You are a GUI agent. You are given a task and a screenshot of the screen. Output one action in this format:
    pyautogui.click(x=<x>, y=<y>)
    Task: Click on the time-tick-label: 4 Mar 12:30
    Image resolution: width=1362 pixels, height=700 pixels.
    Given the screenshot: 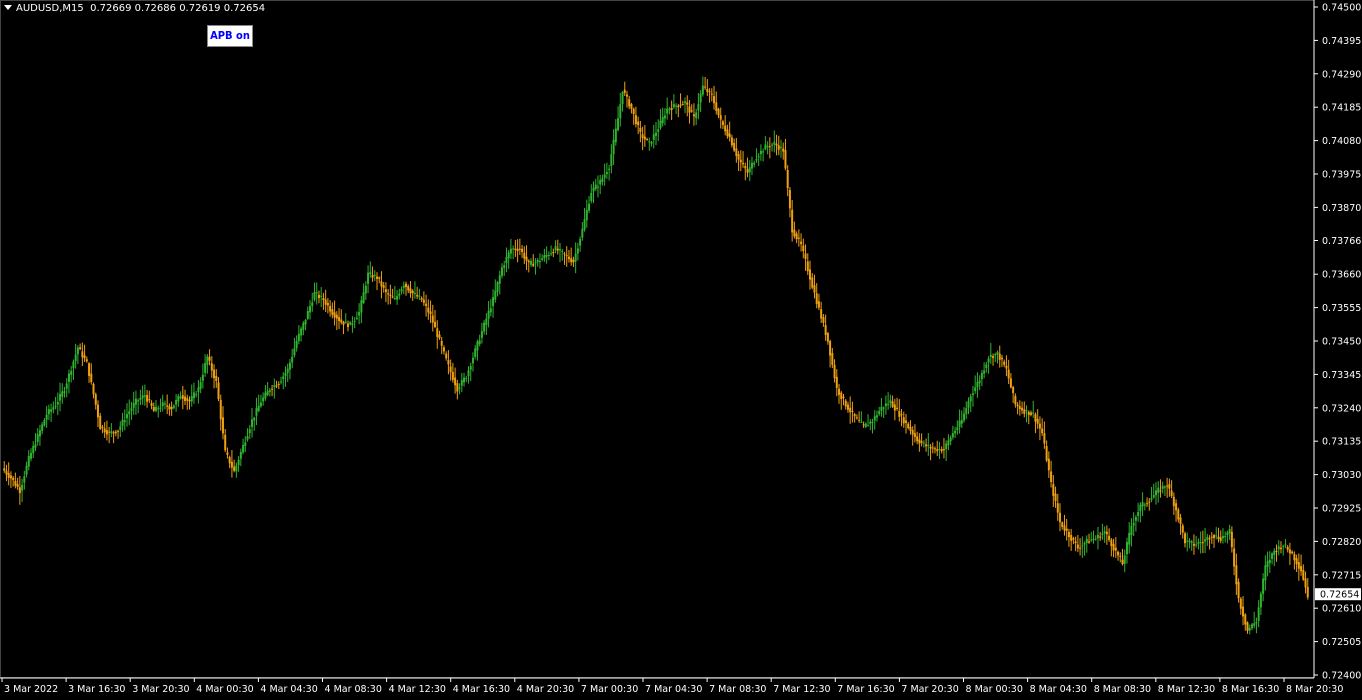 What is the action you would take?
    pyautogui.click(x=417, y=689)
    